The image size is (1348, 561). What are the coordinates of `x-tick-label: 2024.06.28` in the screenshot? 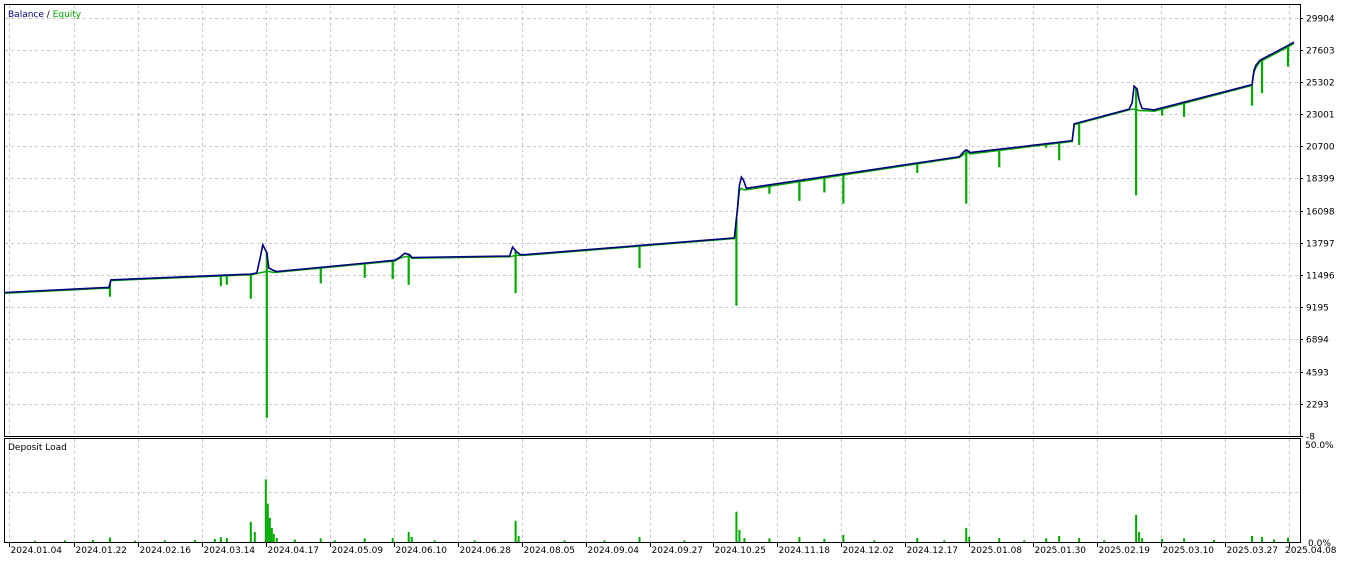 It's located at (486, 551).